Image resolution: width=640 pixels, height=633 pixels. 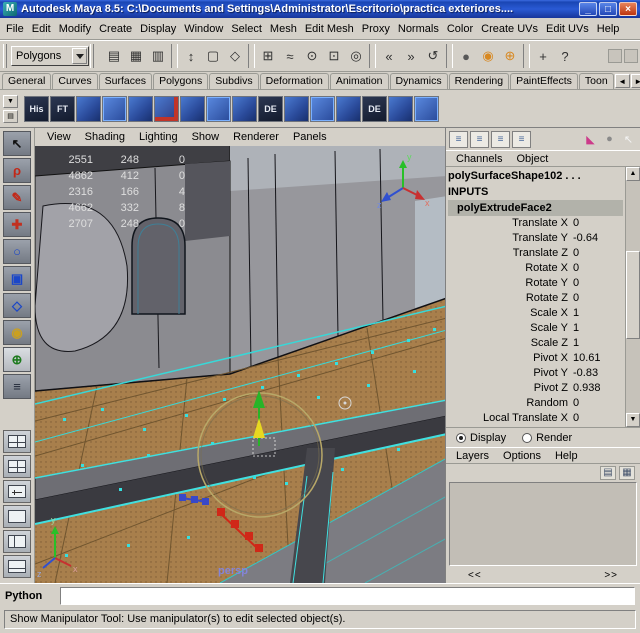 I want to click on four-view-layout-button, so click(x=17, y=441).